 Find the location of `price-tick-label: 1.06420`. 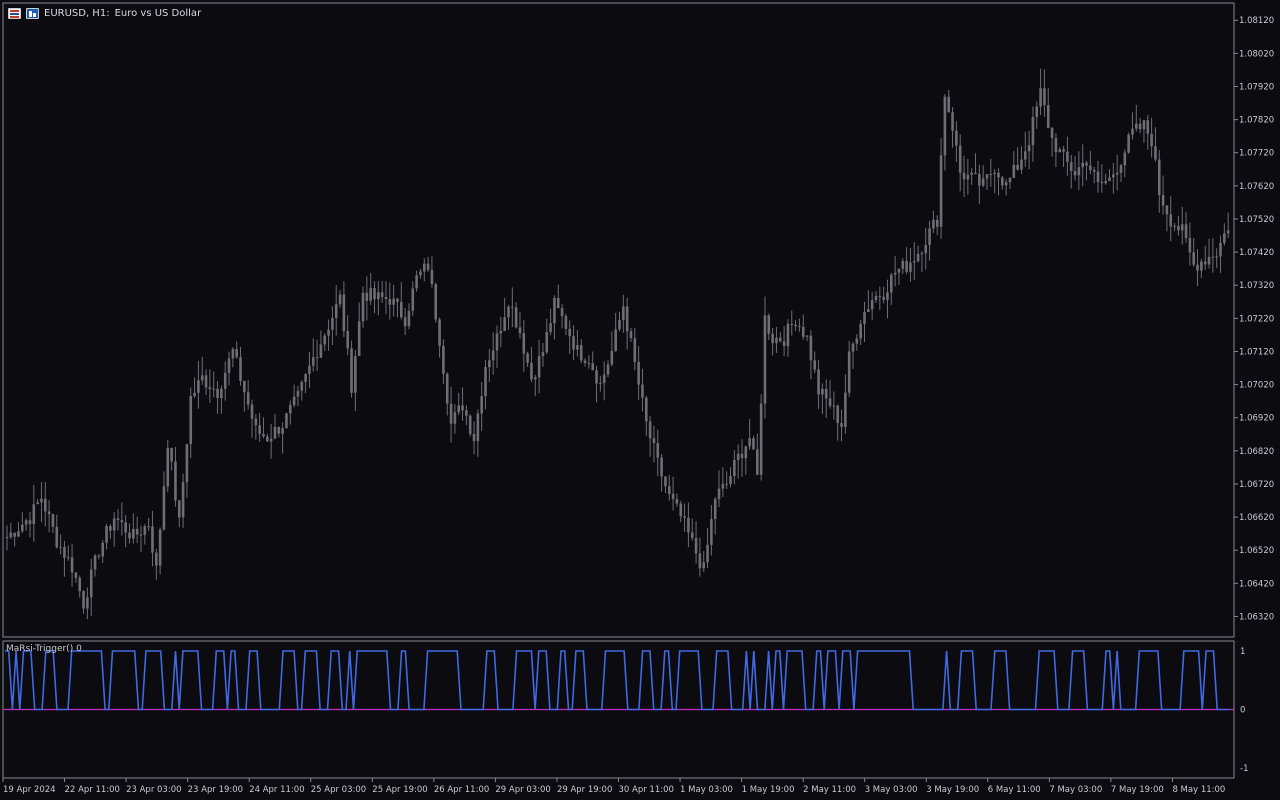

price-tick-label: 1.06420 is located at coordinates (1256, 584).